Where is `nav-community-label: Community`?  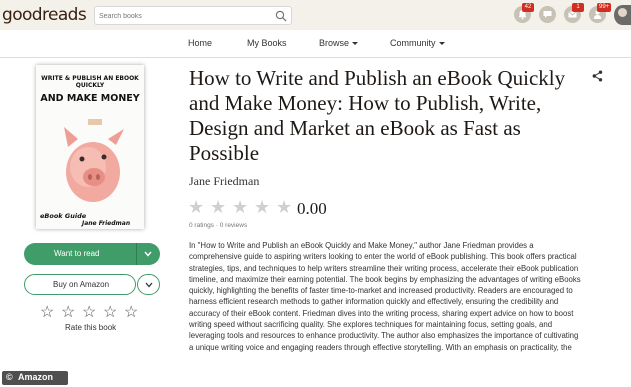
nav-community-label: Community is located at coordinates (413, 43).